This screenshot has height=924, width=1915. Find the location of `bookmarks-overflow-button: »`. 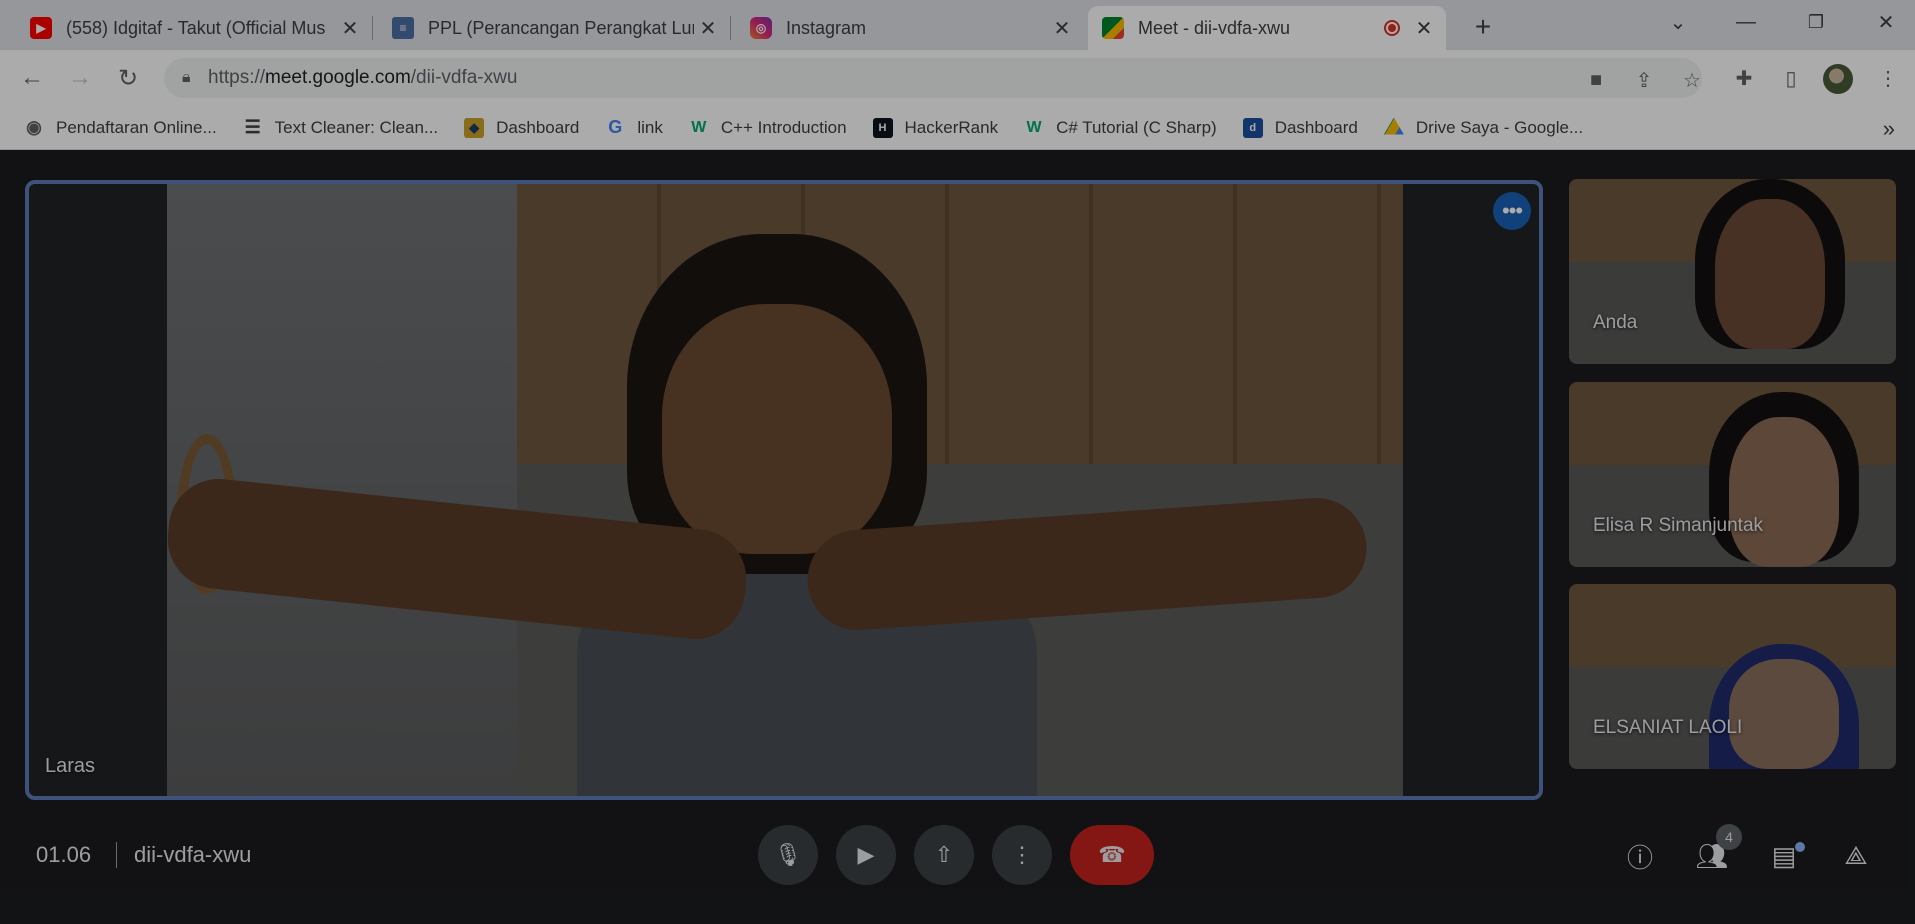

bookmarks-overflow-button: » is located at coordinates (1889, 129).